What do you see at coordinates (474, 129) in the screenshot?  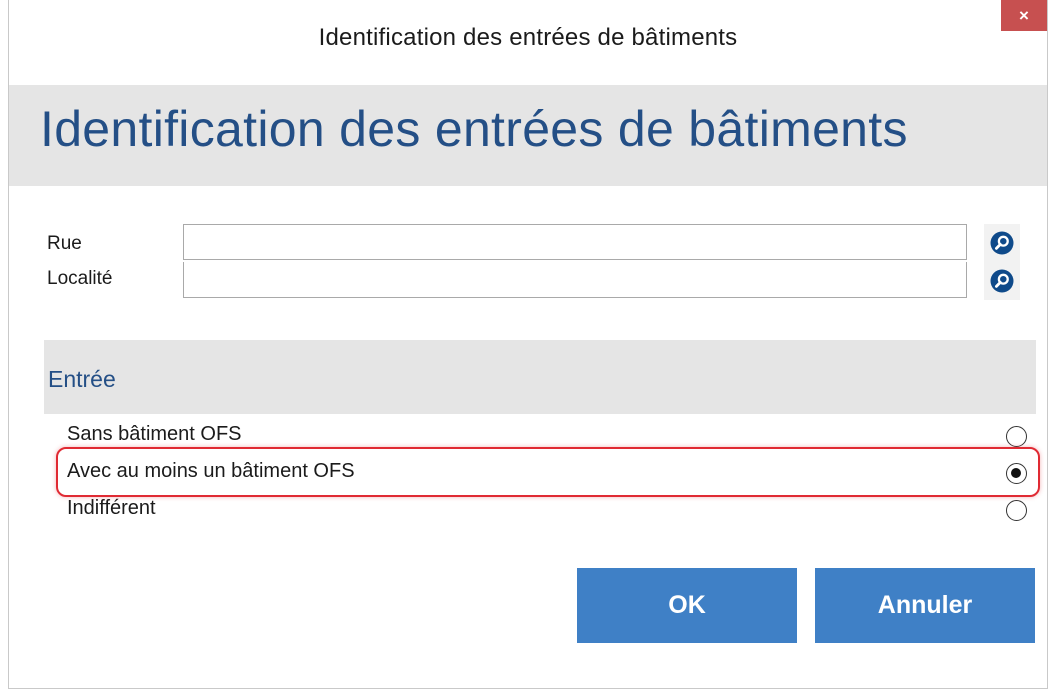 I see `page-title: Identification des entrées de bâtiments` at bounding box center [474, 129].